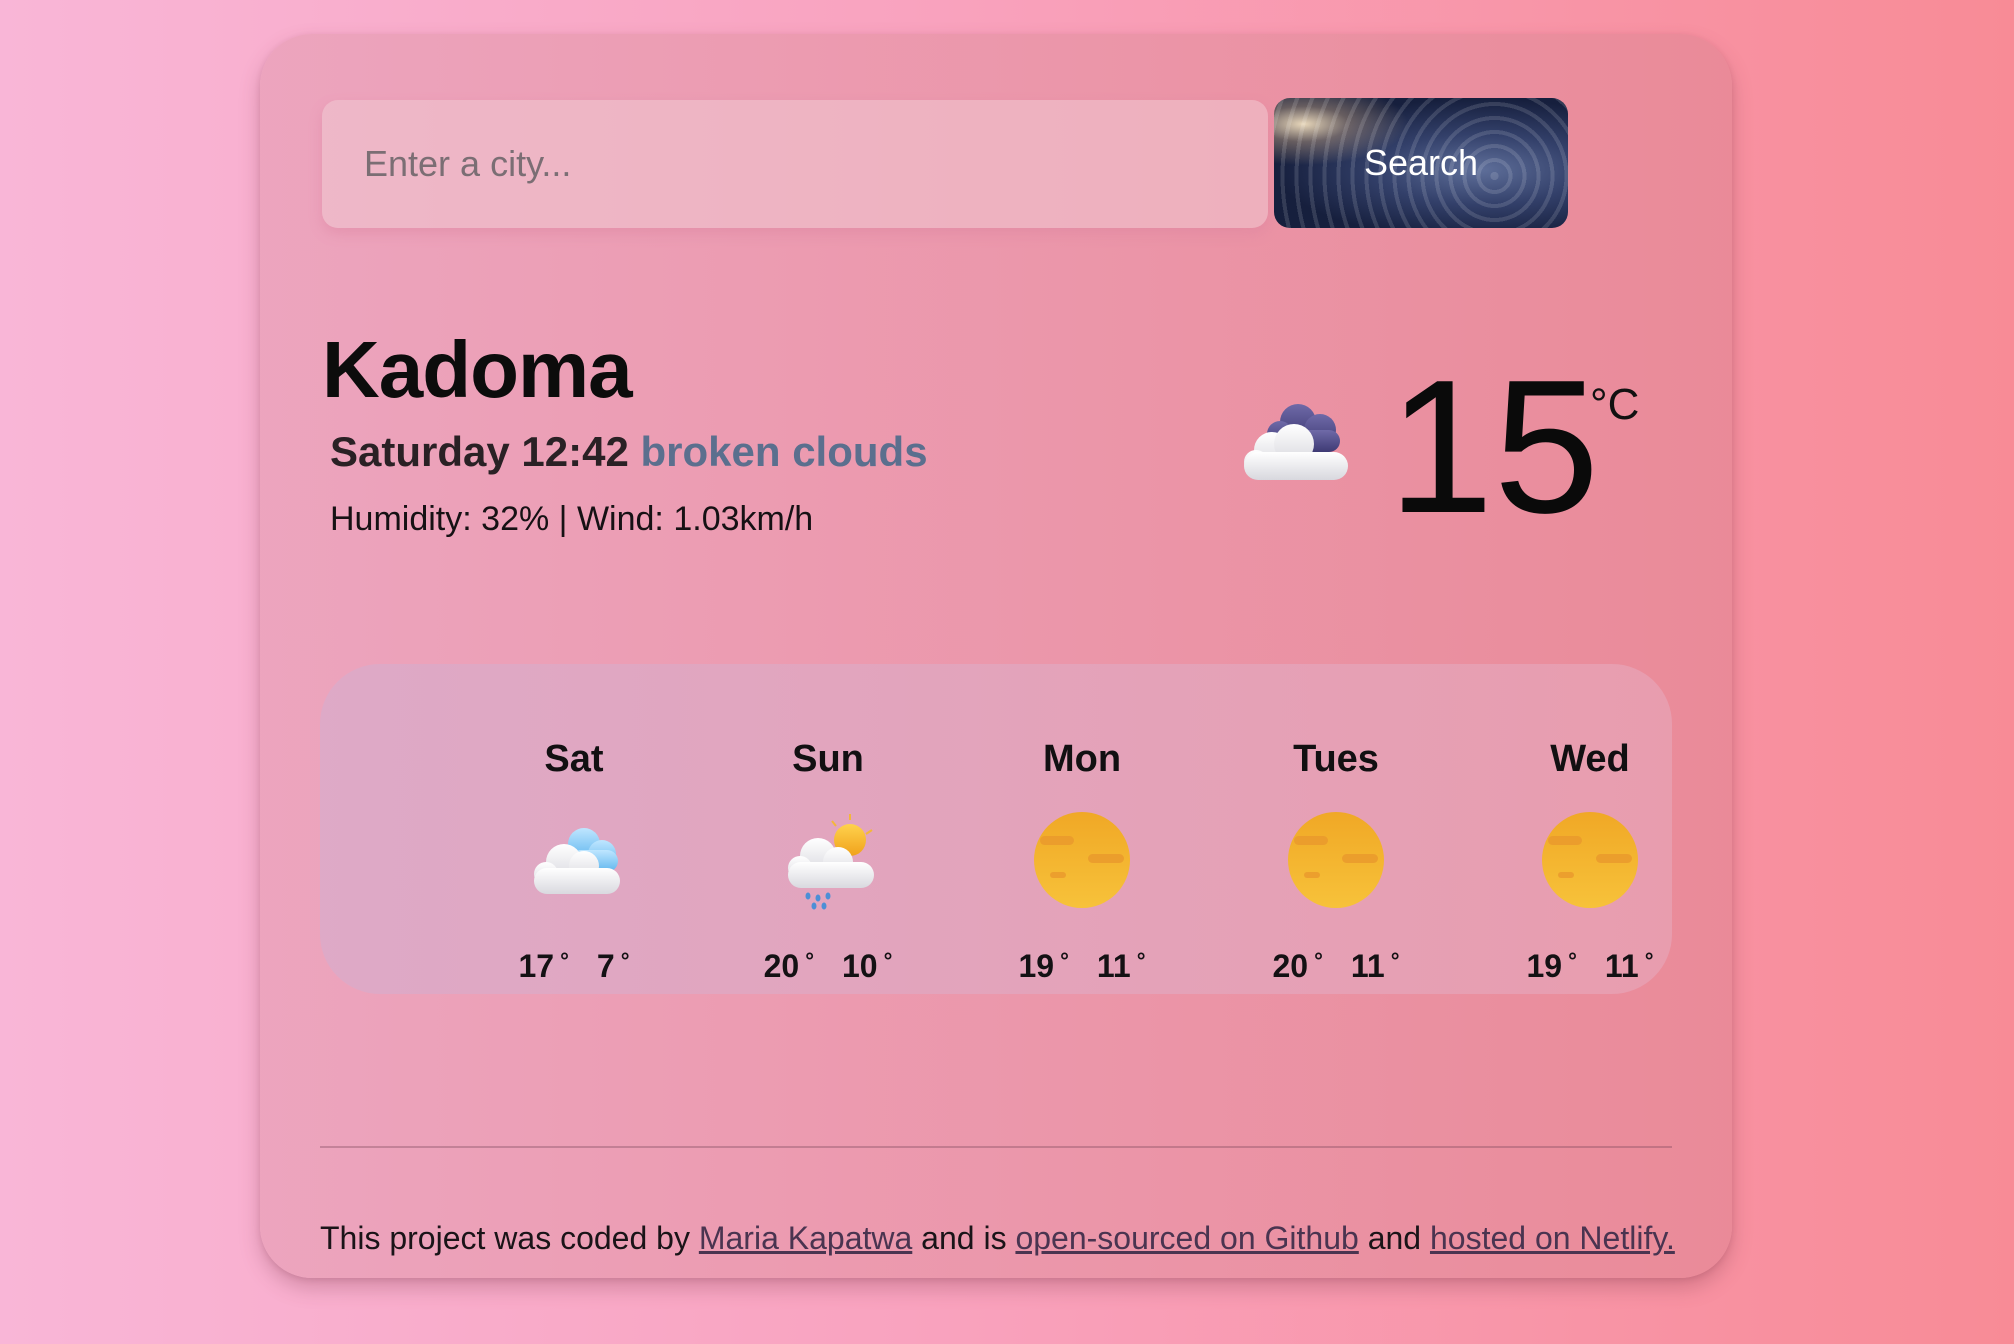 This screenshot has height=1344, width=2014. I want to click on weather-description: broken clouds, so click(784, 451).